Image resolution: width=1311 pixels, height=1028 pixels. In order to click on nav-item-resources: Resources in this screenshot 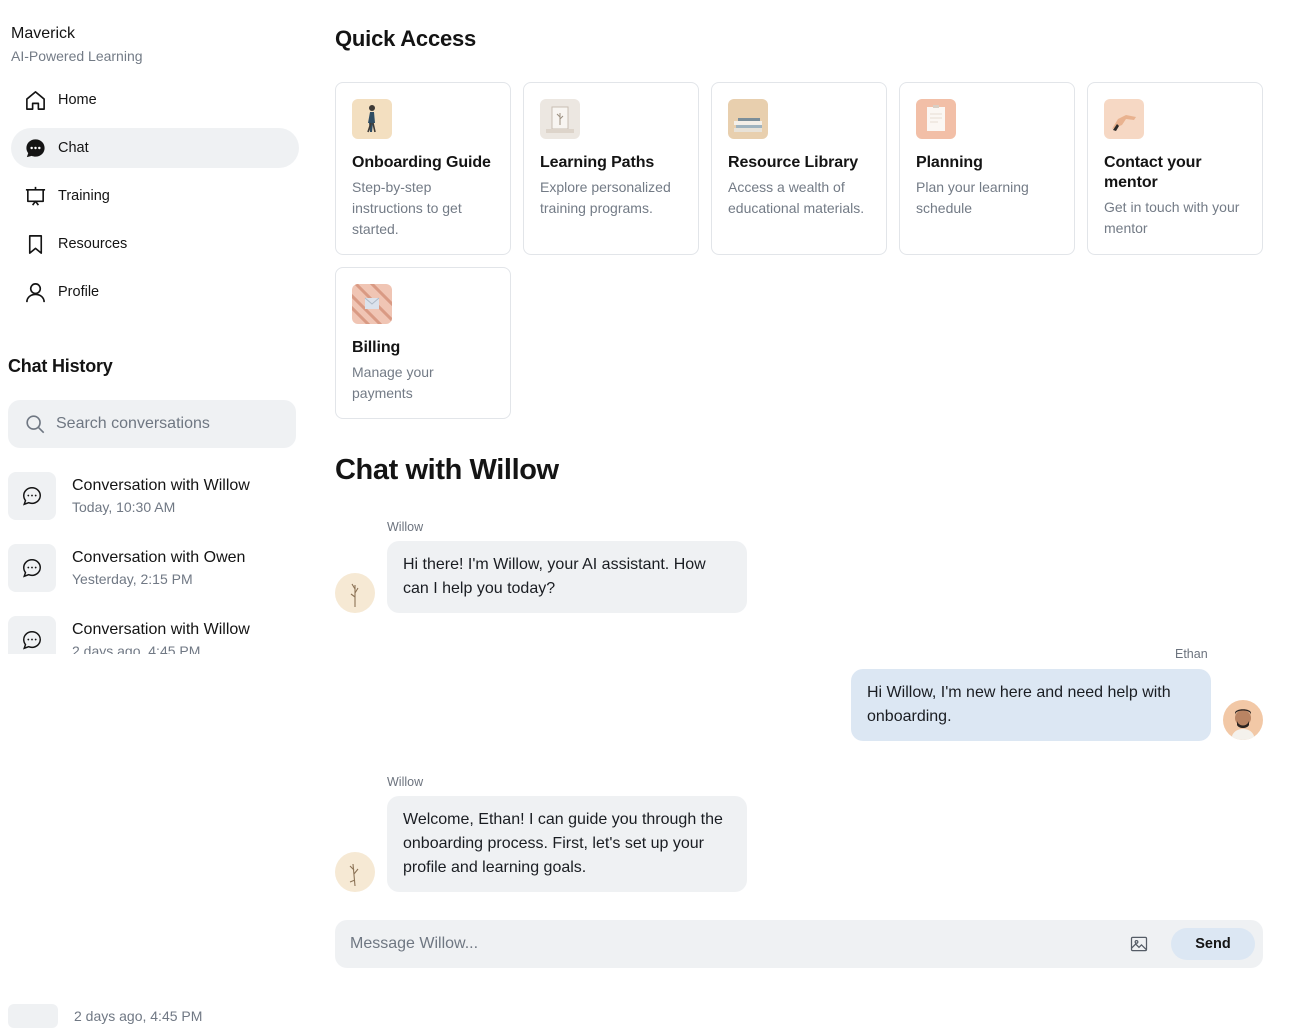, I will do `click(155, 244)`.